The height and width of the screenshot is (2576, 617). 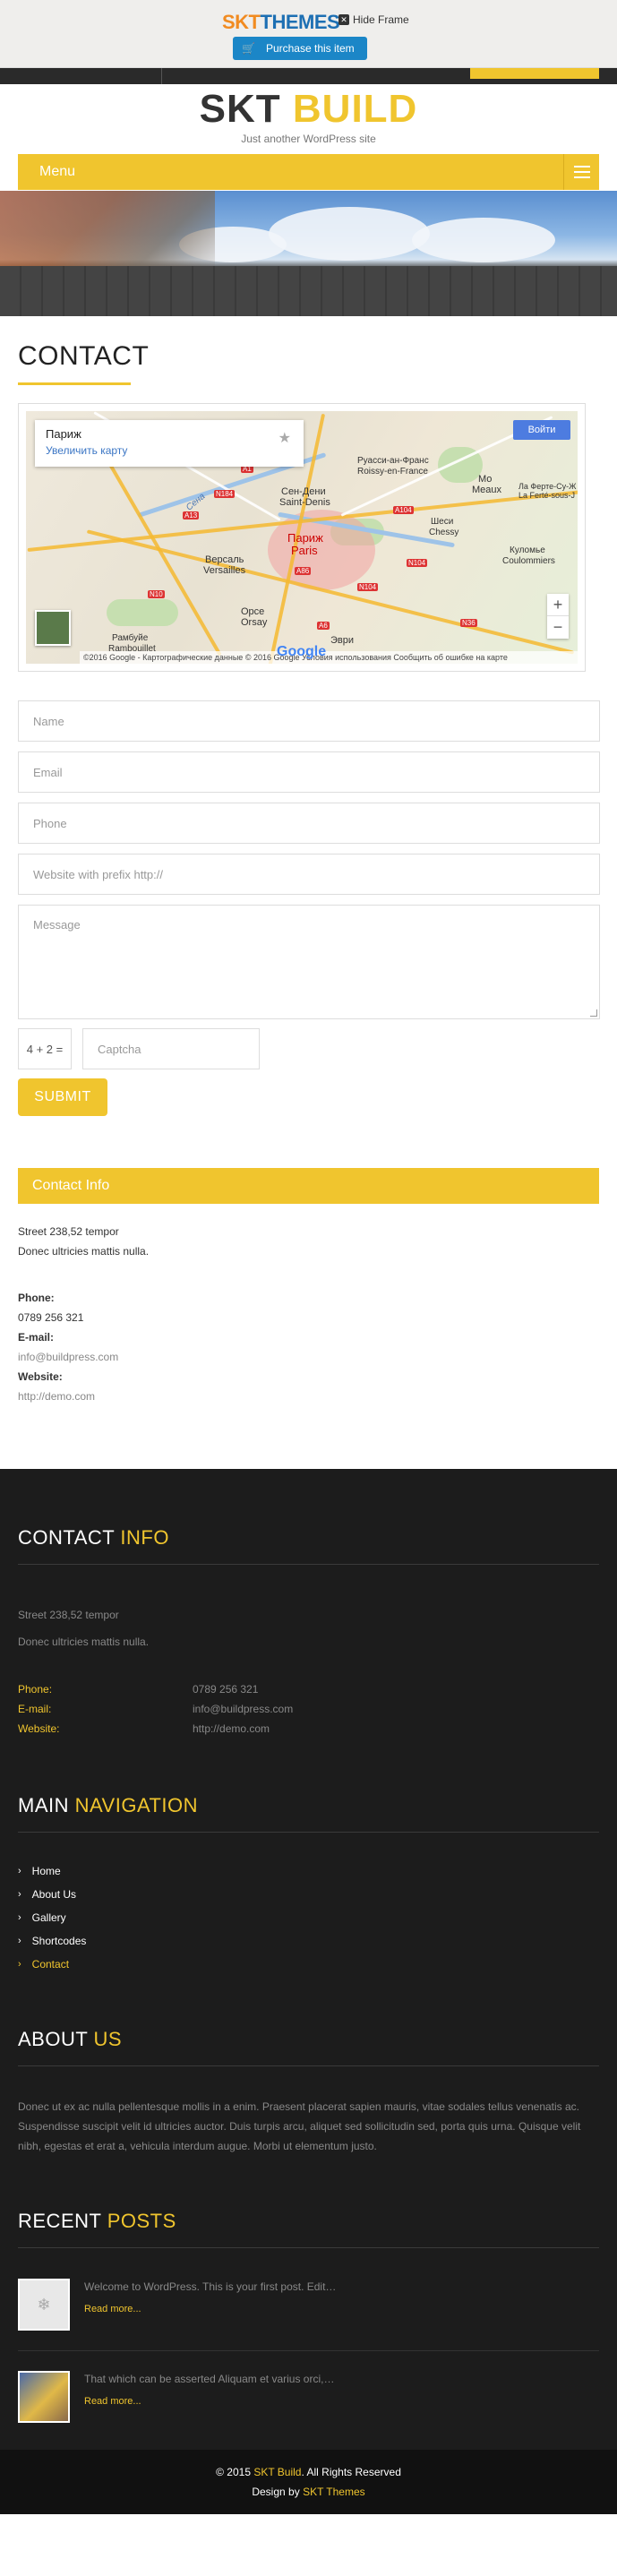 What do you see at coordinates (169, 450) in the screenshot?
I see `enlarge-map-link: Увеличить карту` at bounding box center [169, 450].